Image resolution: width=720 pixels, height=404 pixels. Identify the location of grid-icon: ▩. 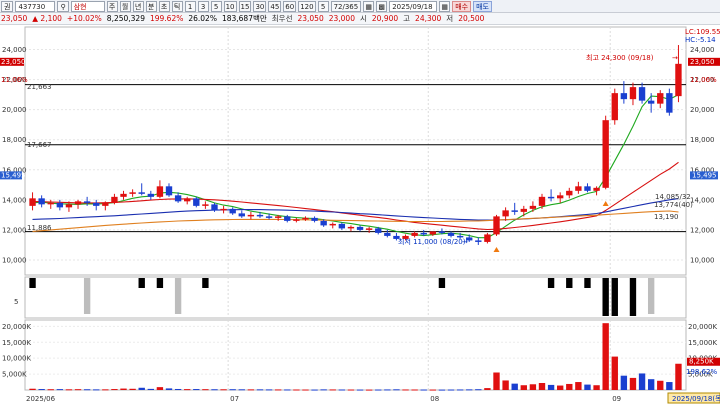
(382, 6).